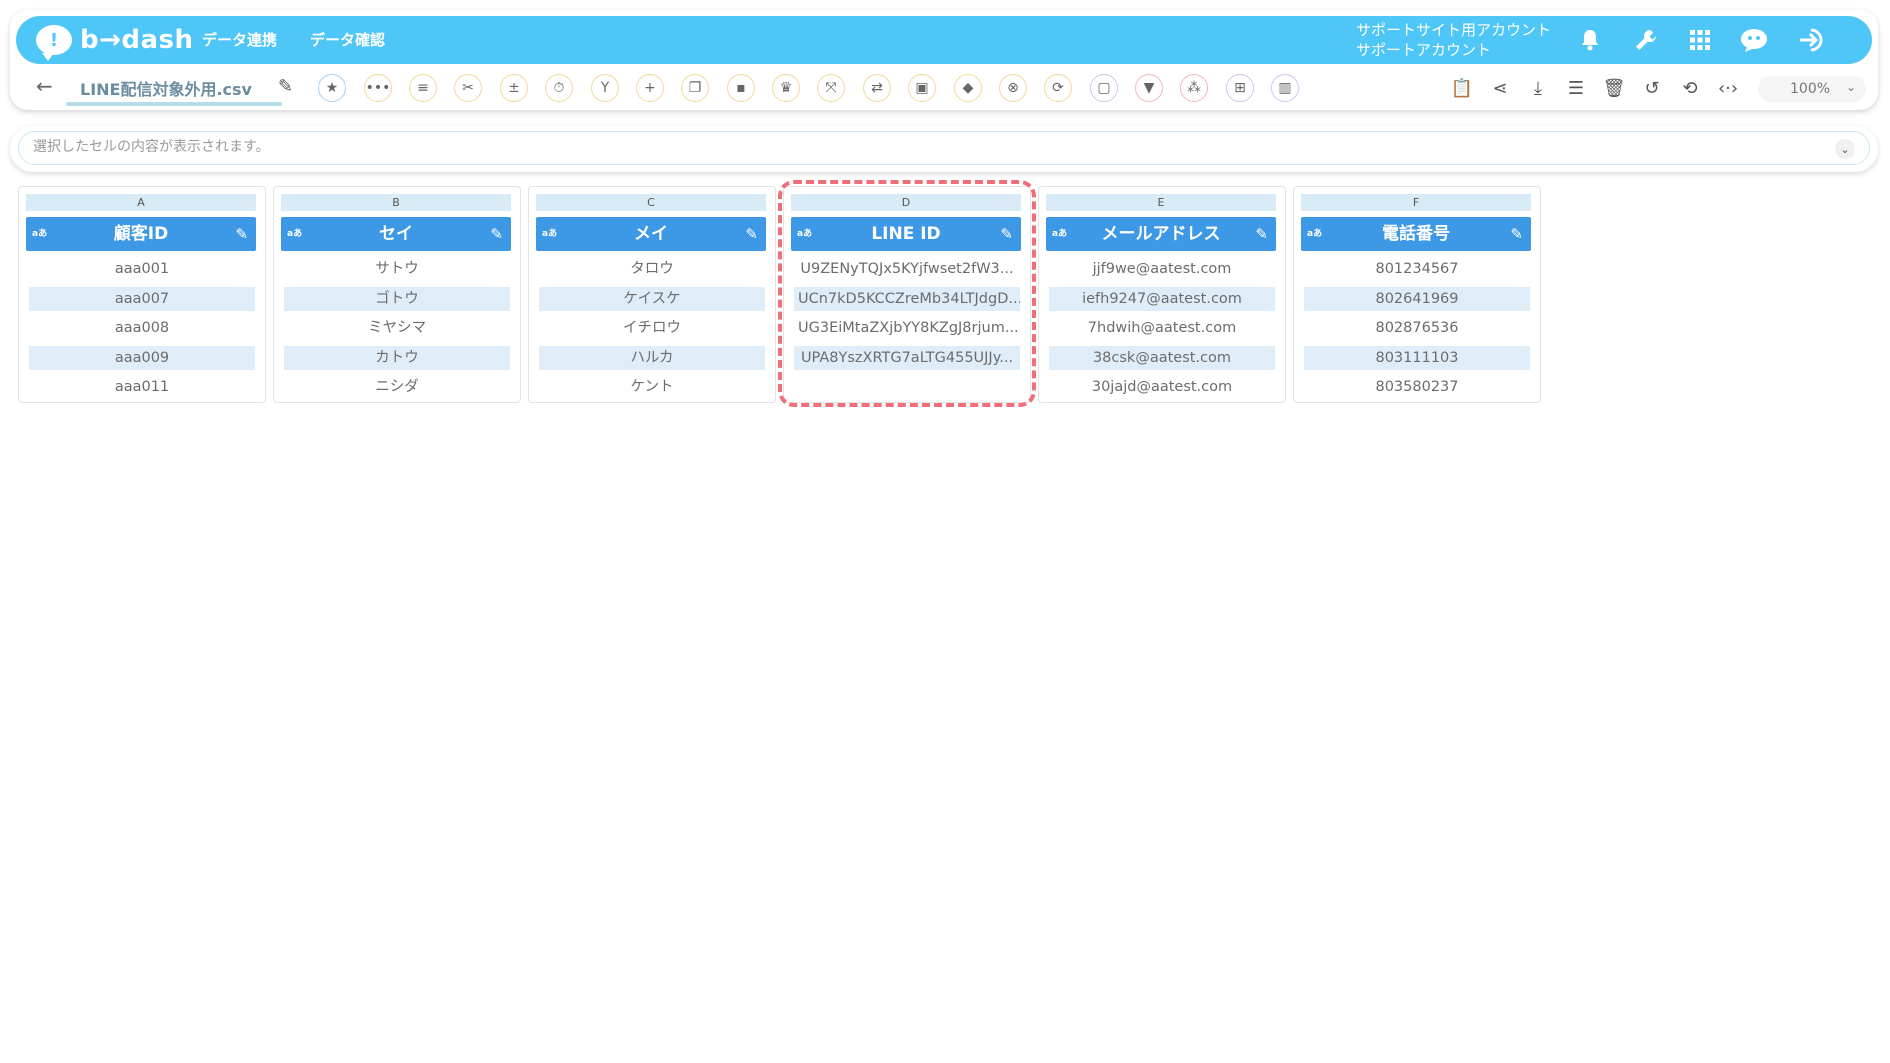 This screenshot has width=1890, height=1063. What do you see at coordinates (1728, 88) in the screenshot?
I see `code-icon: ‹·›` at bounding box center [1728, 88].